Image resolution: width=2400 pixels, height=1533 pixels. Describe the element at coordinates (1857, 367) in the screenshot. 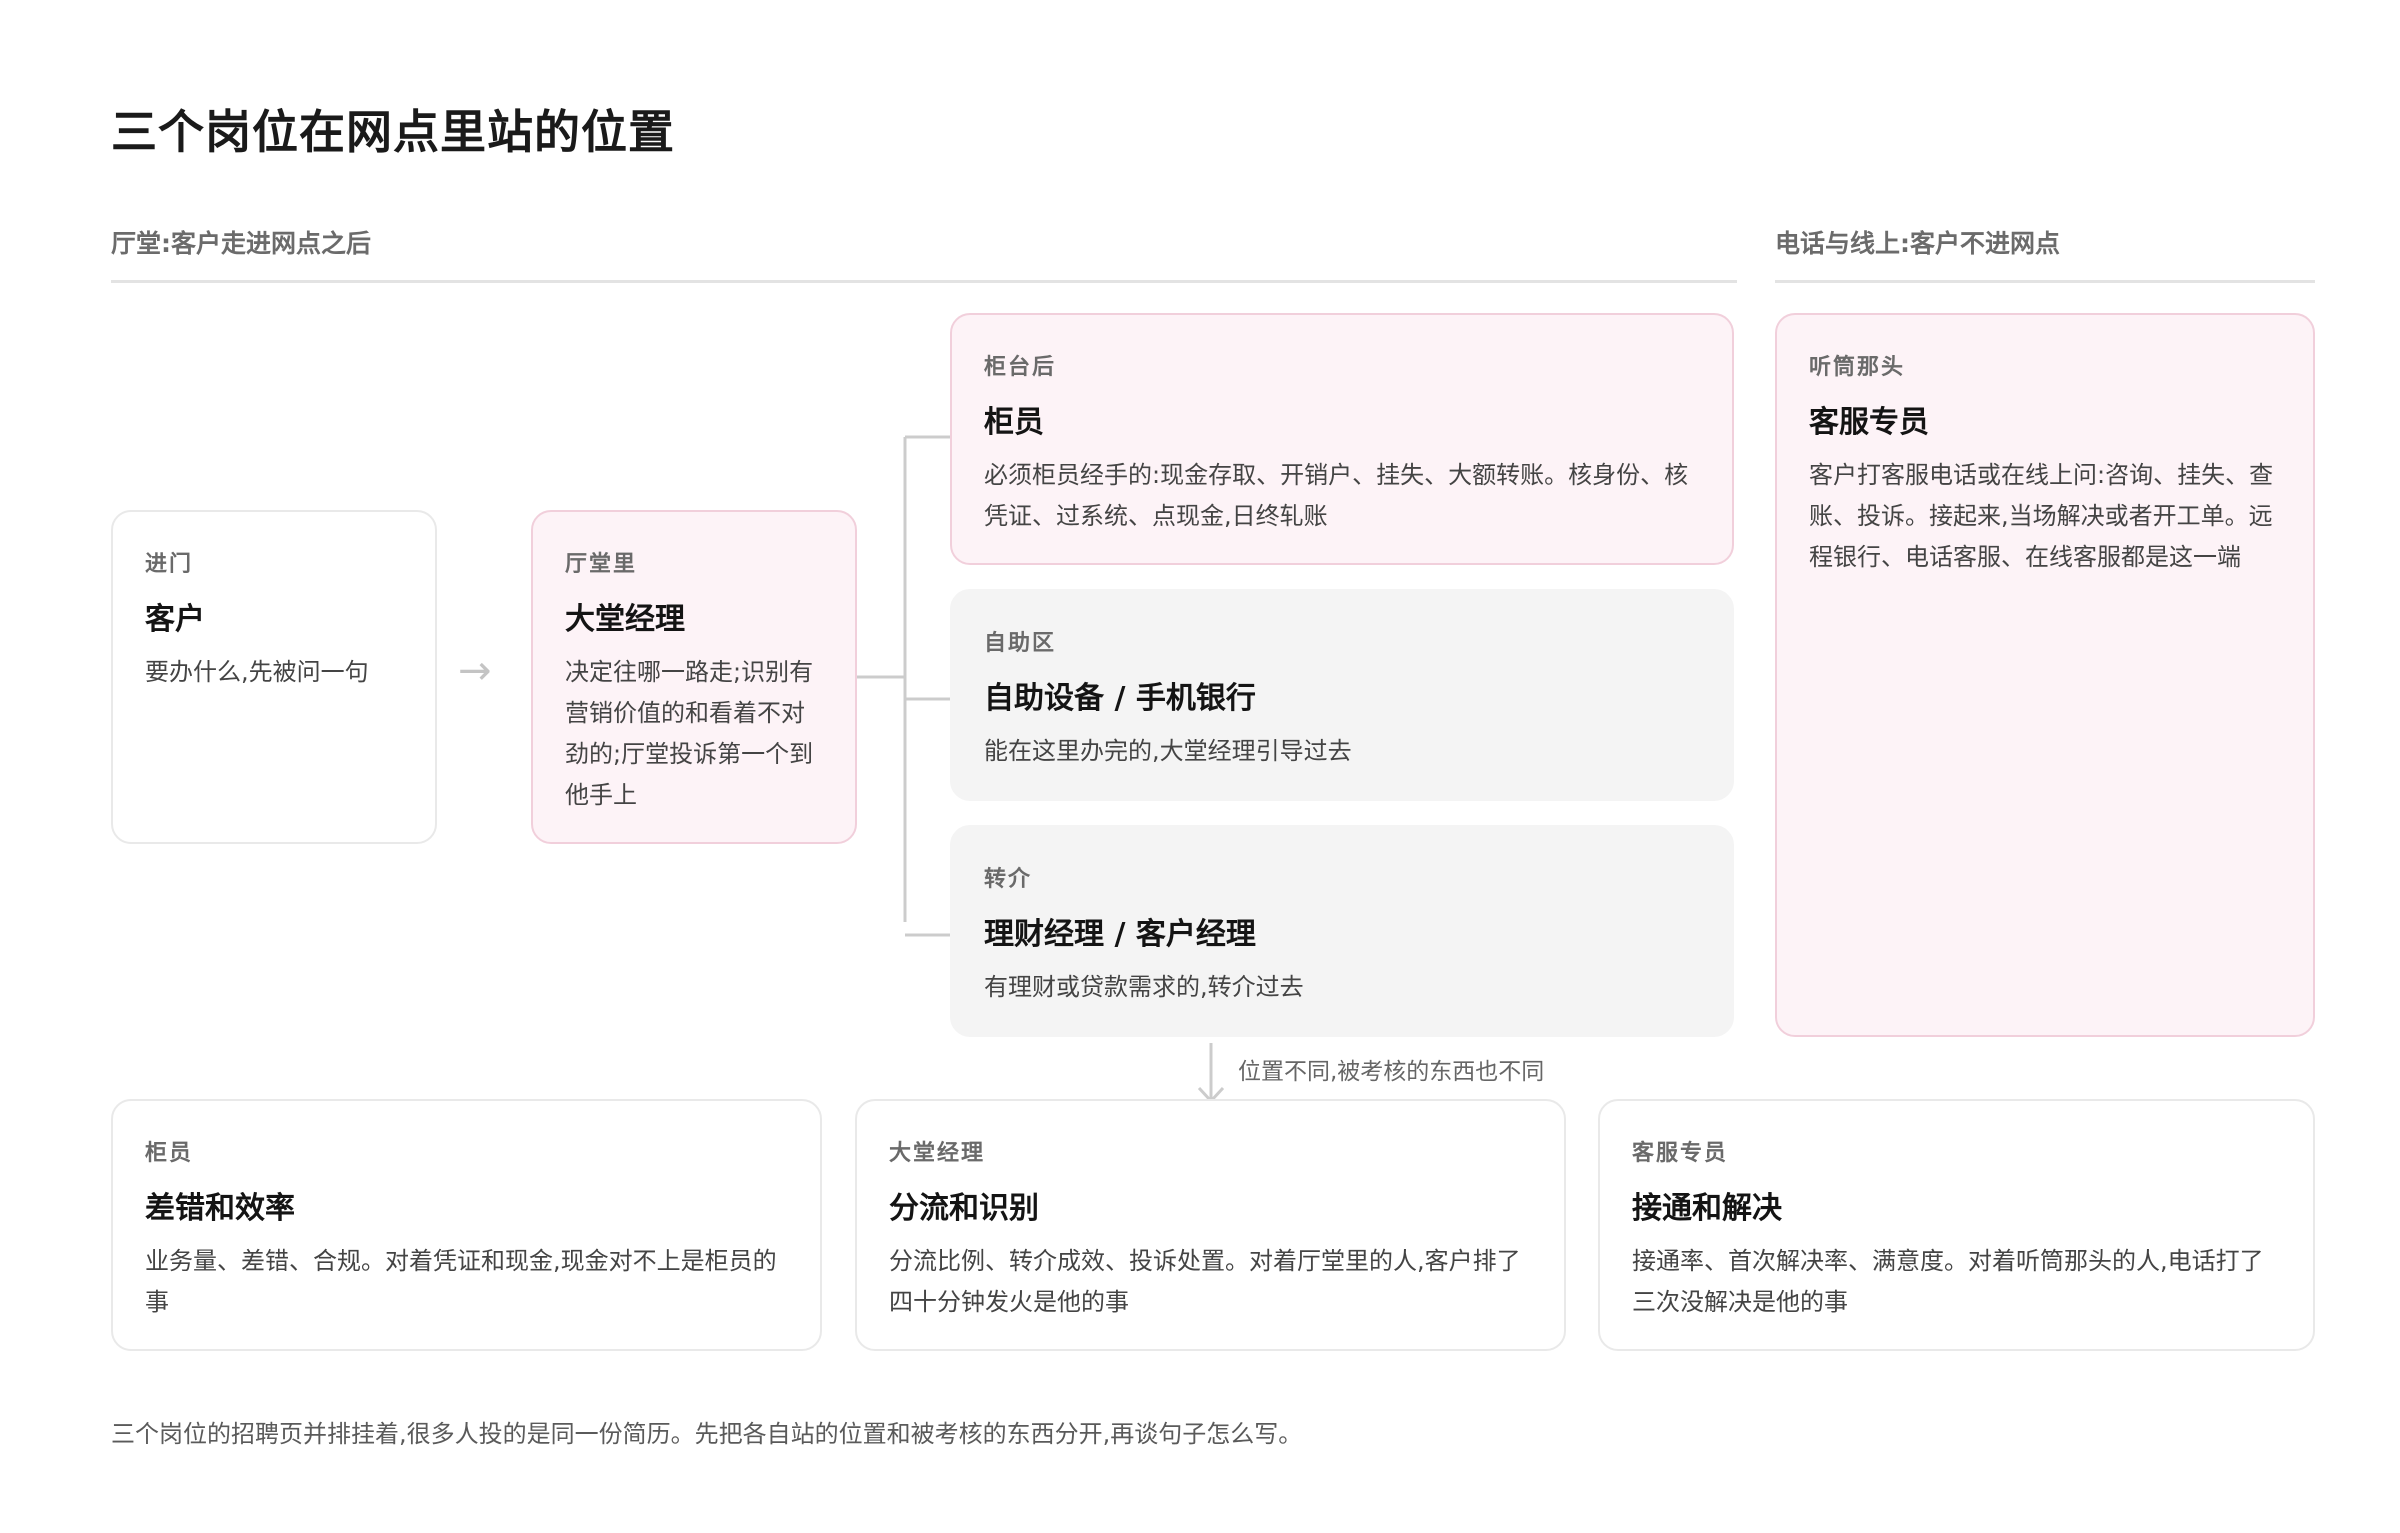

I see `service-rep-eyebrow: 听筒那头` at that location.